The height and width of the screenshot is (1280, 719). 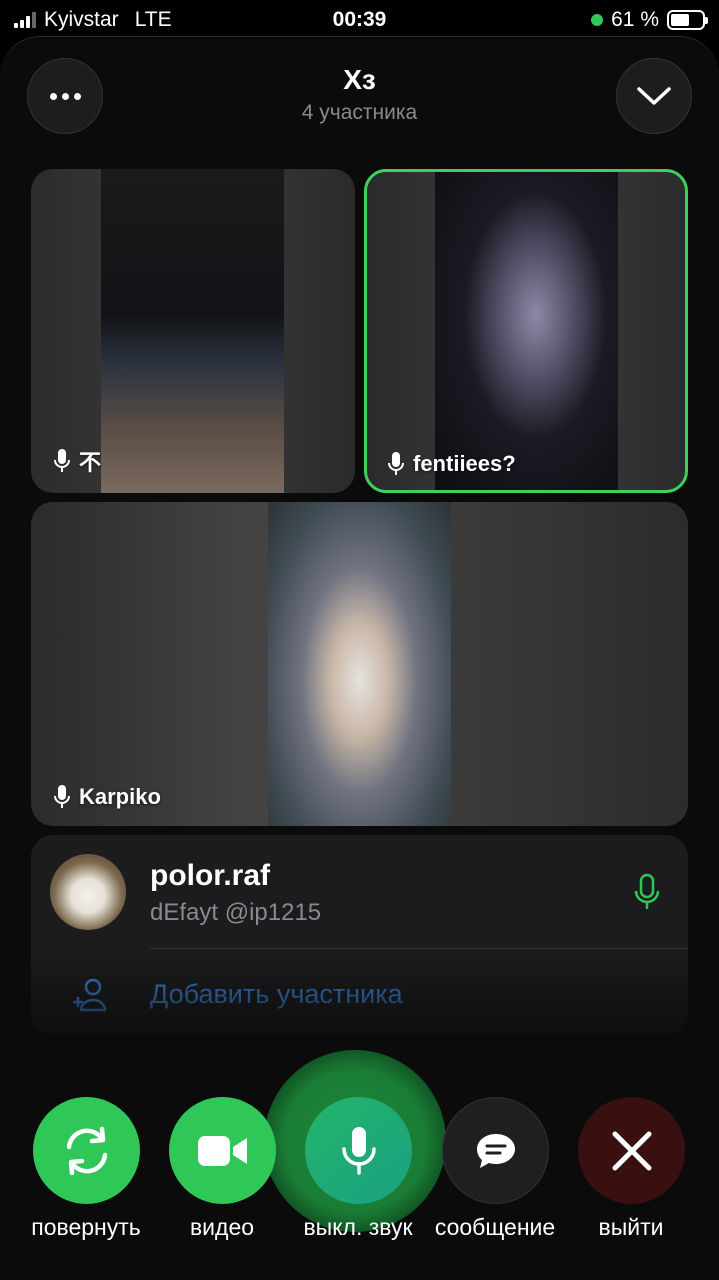 I want to click on avatar, so click(x=88, y=892).